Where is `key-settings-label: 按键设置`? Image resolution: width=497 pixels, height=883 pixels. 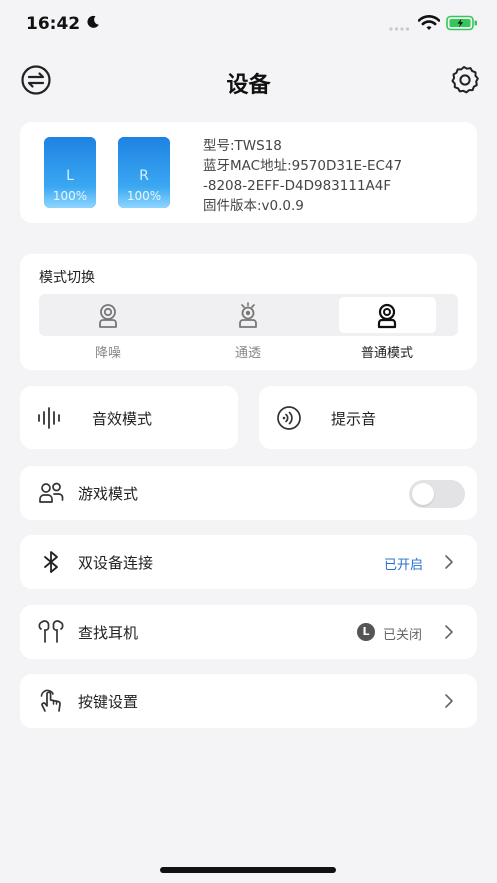 key-settings-label: 按键设置 is located at coordinates (108, 702).